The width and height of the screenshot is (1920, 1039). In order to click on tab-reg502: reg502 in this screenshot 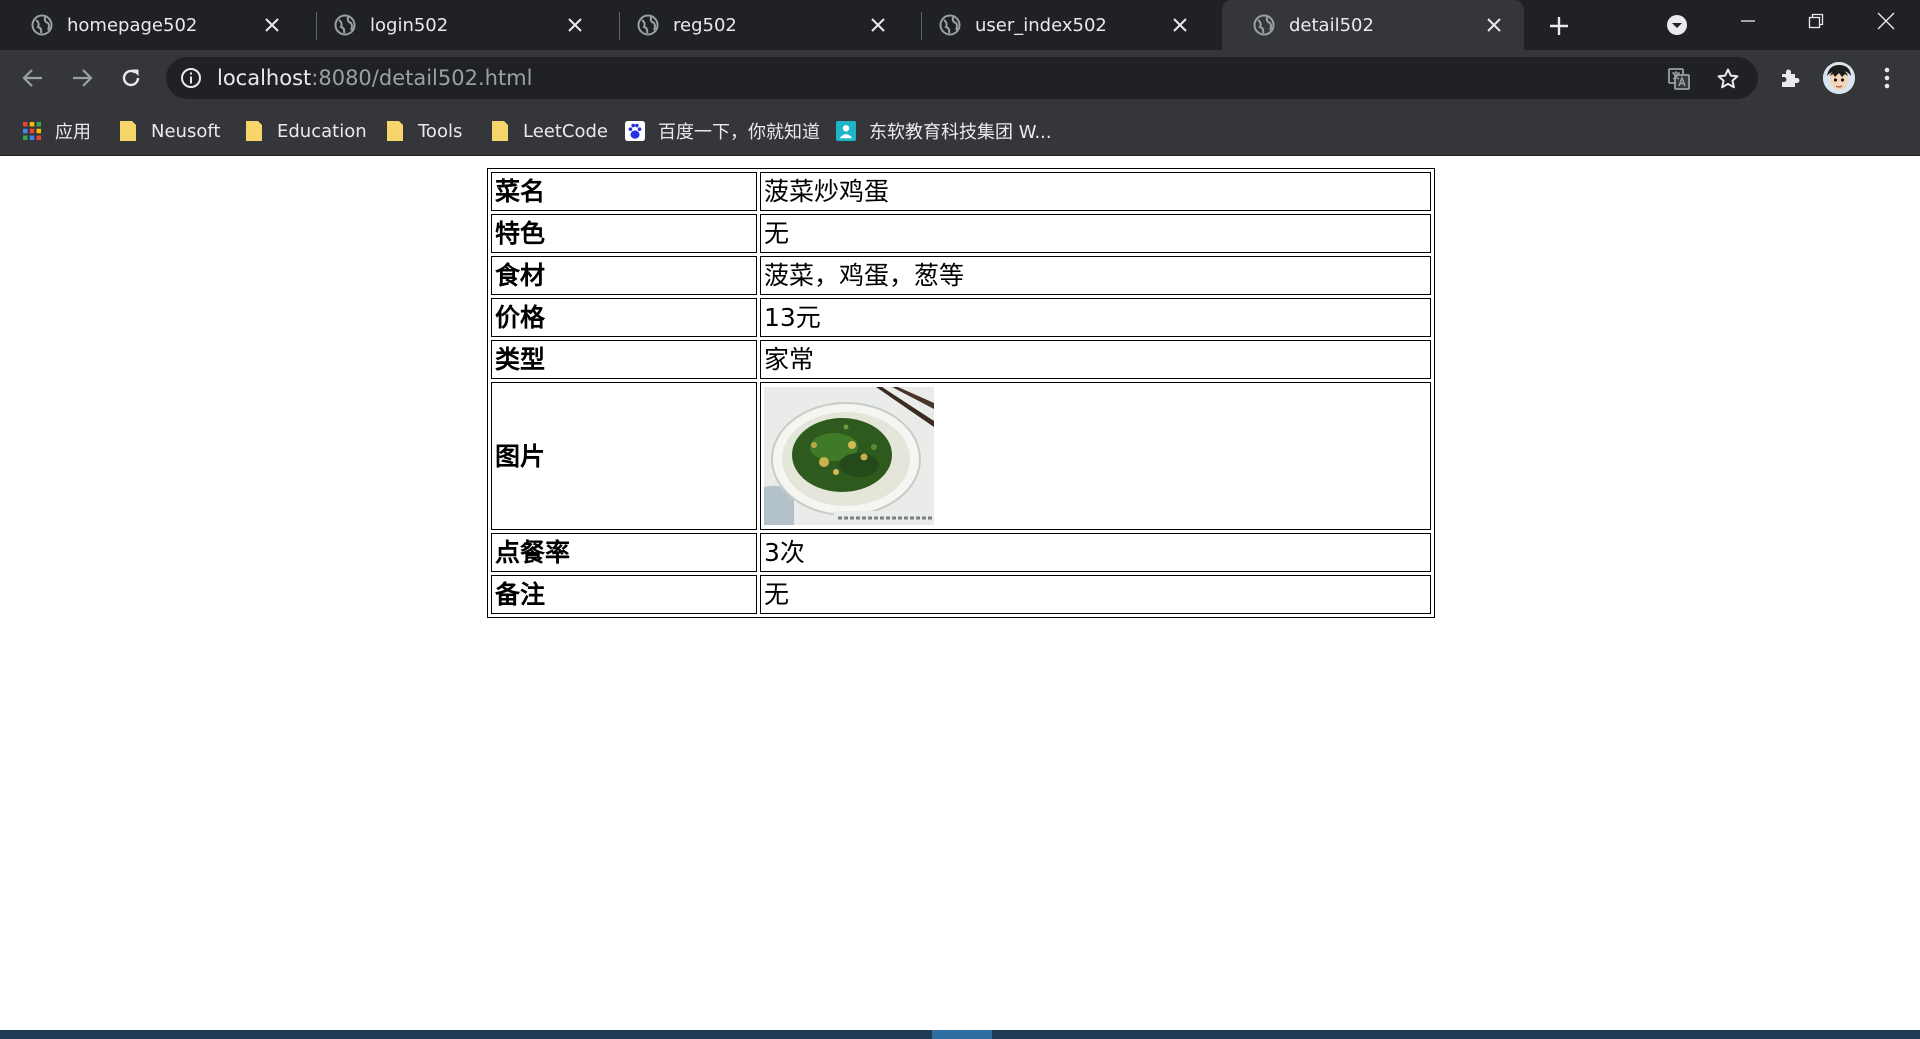, I will do `click(757, 25)`.